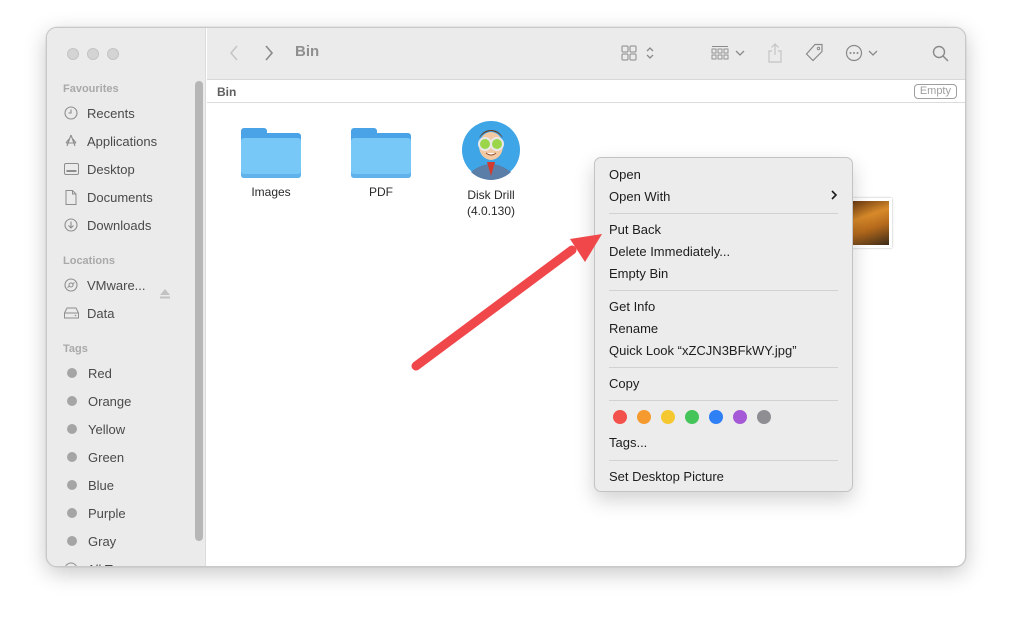  Describe the element at coordinates (723, 477) in the screenshot. I see `menu-item-set-desktop-picture: Set Desktop Picture` at that location.